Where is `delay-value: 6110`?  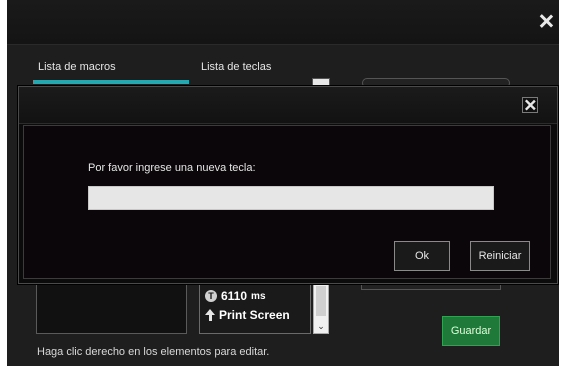
delay-value: 6110 is located at coordinates (234, 296).